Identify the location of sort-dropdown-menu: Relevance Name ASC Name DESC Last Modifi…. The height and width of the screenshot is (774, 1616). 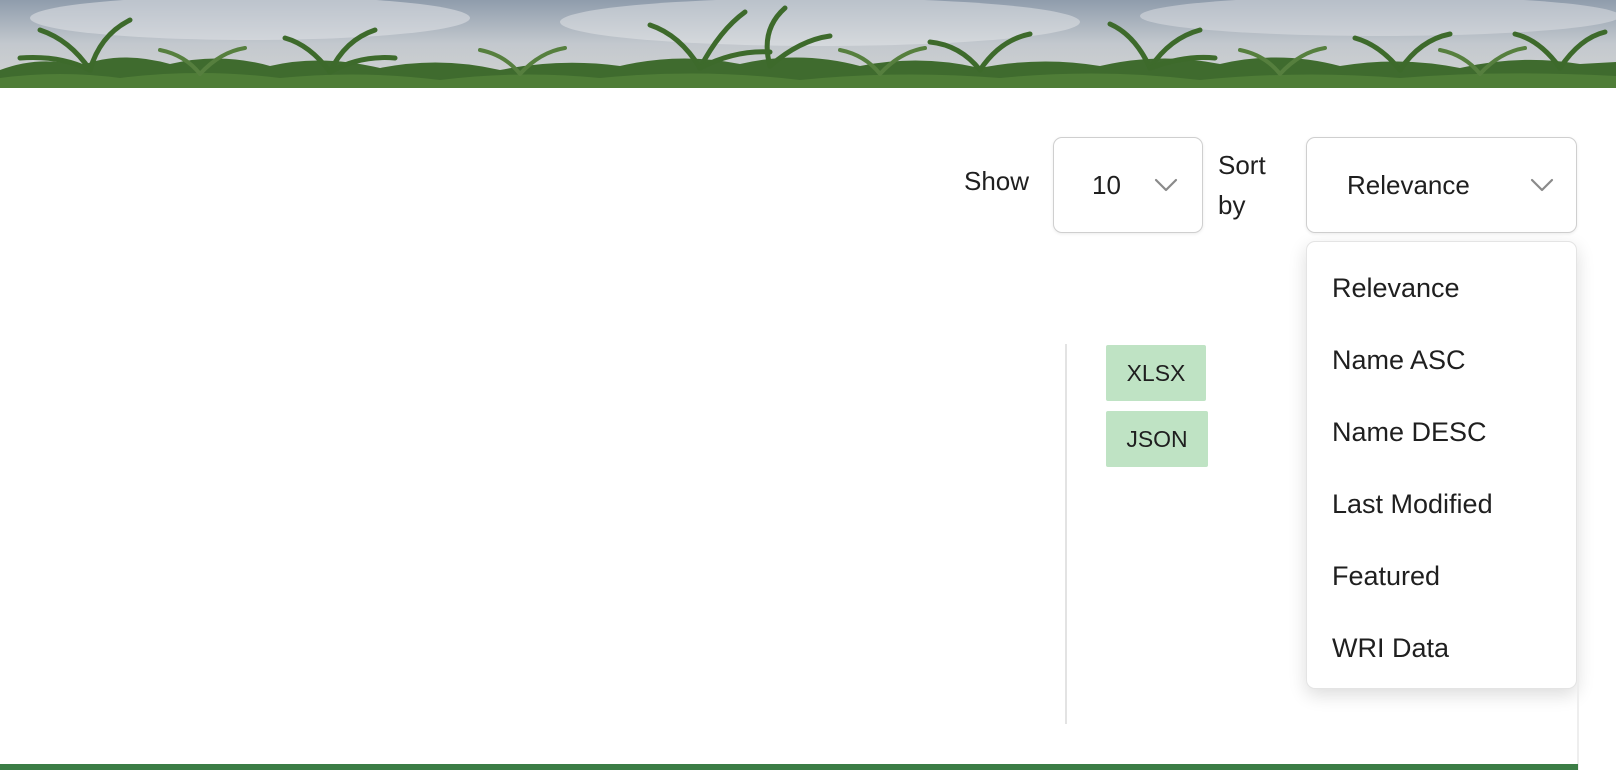
(1441, 465).